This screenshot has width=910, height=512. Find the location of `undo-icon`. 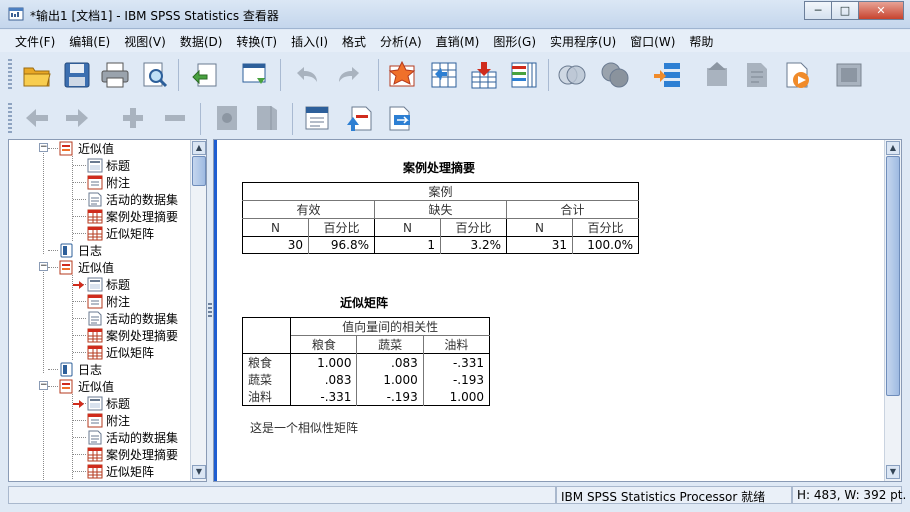

undo-icon is located at coordinates (307, 75).